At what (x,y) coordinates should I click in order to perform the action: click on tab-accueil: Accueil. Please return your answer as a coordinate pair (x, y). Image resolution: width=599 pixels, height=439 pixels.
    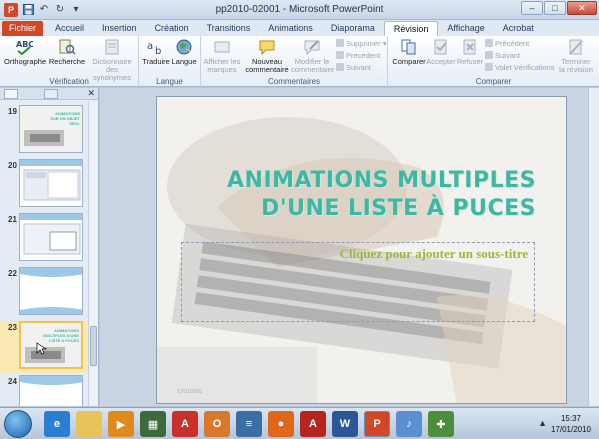
    Looking at the image, I should click on (69, 28).